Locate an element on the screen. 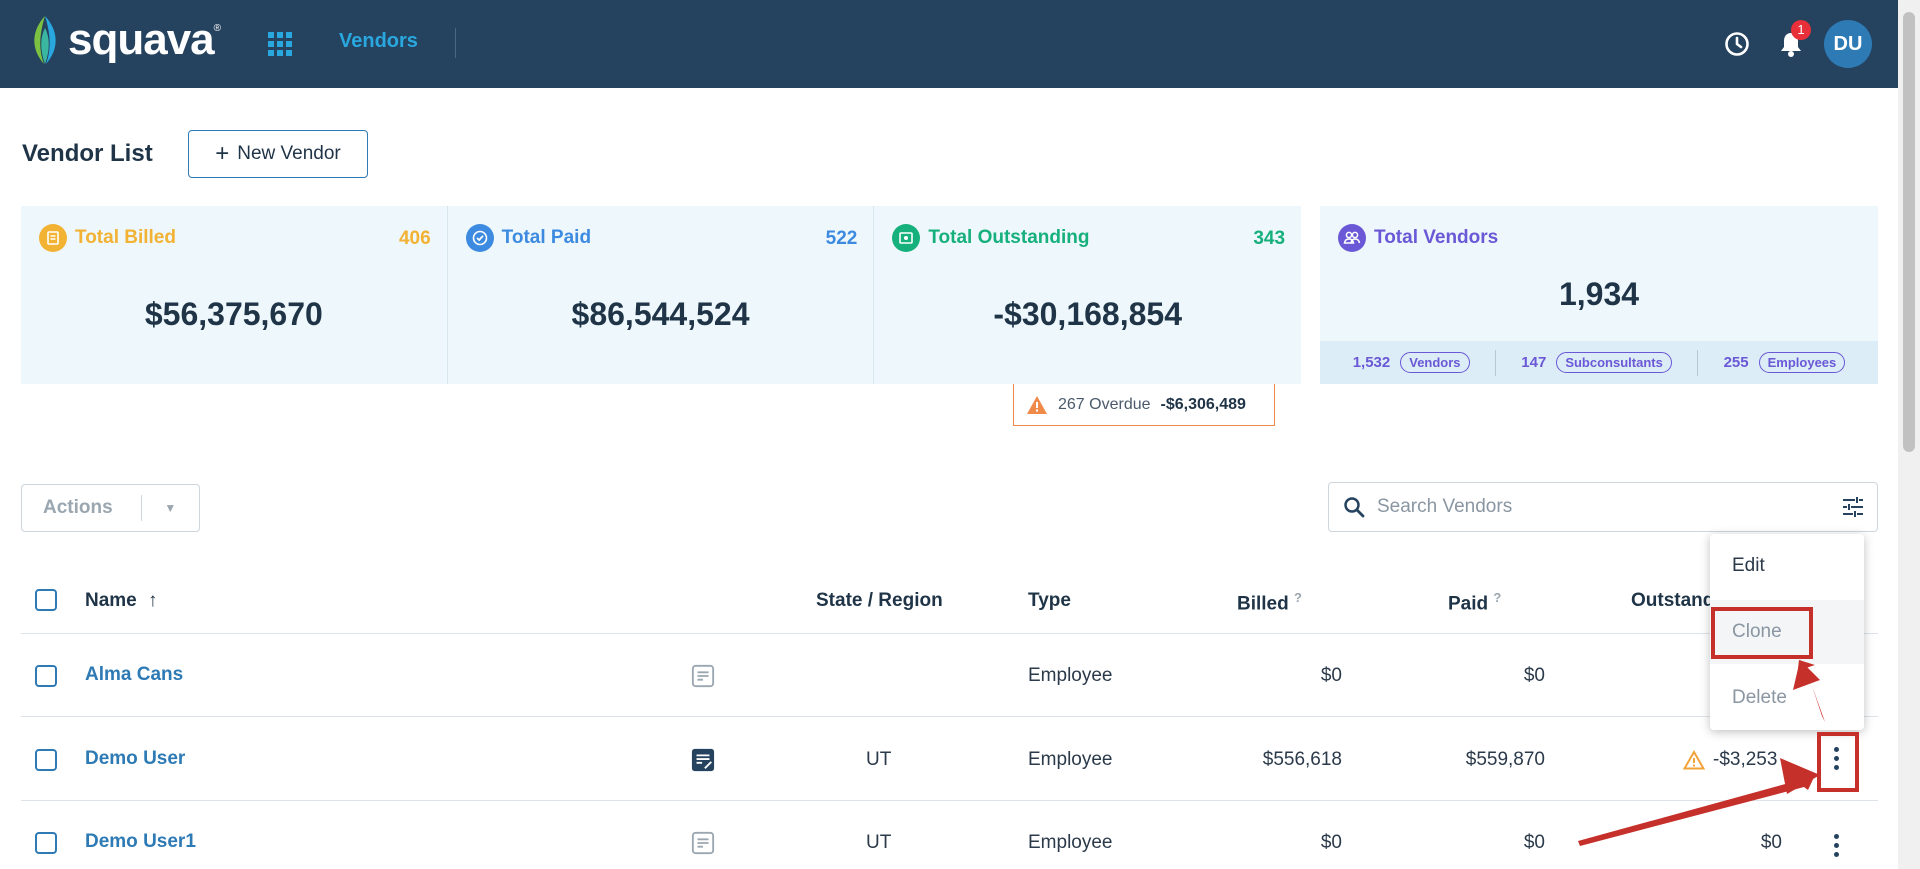  stat-value: 1,934 is located at coordinates (1599, 294).